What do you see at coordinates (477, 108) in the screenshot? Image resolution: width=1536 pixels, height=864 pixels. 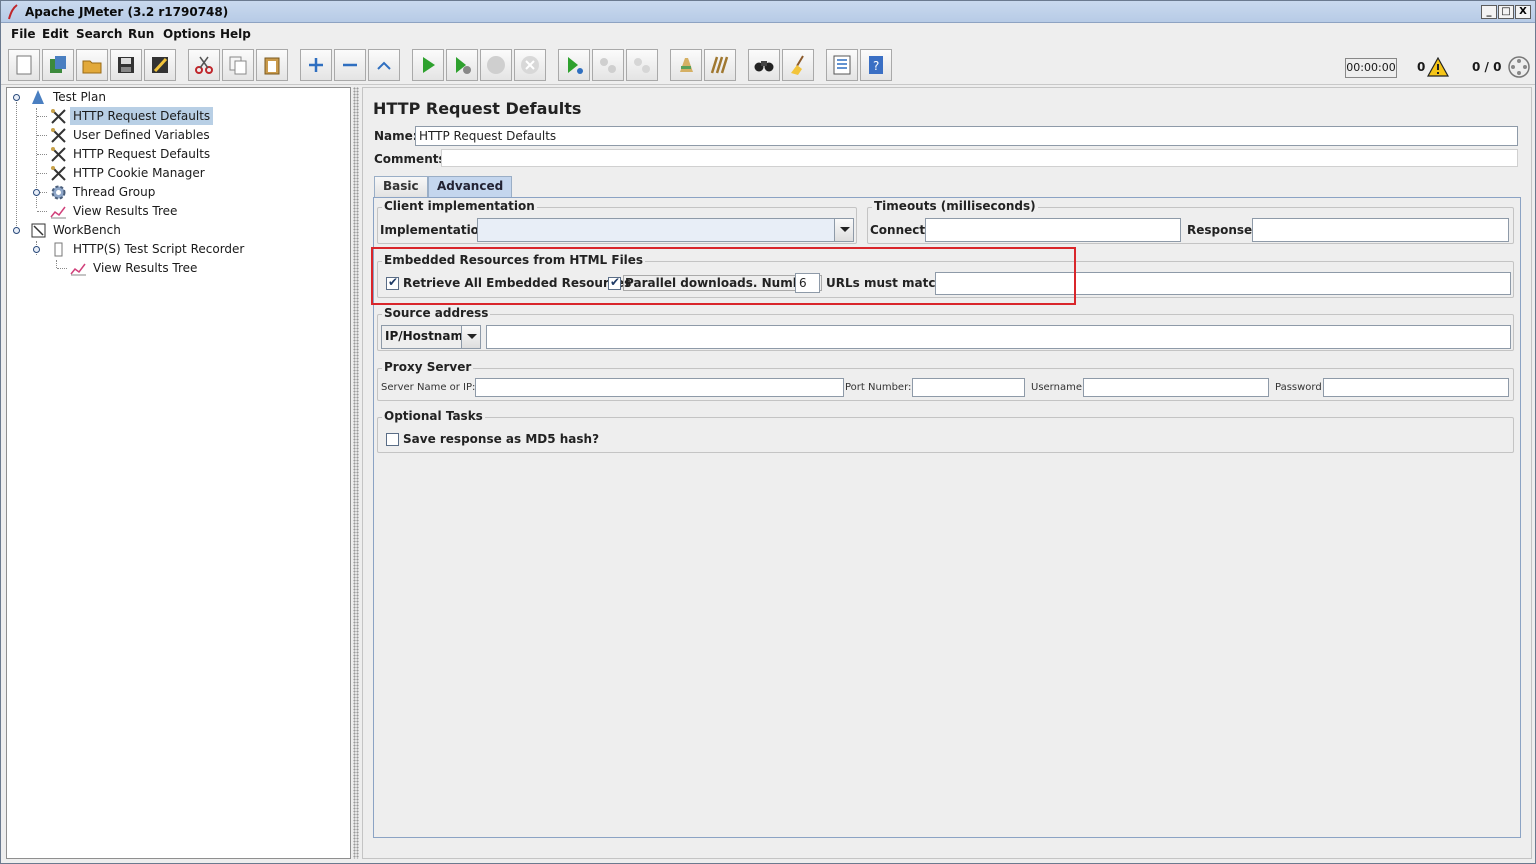 I see `page-title: HTTP Request Defaults` at bounding box center [477, 108].